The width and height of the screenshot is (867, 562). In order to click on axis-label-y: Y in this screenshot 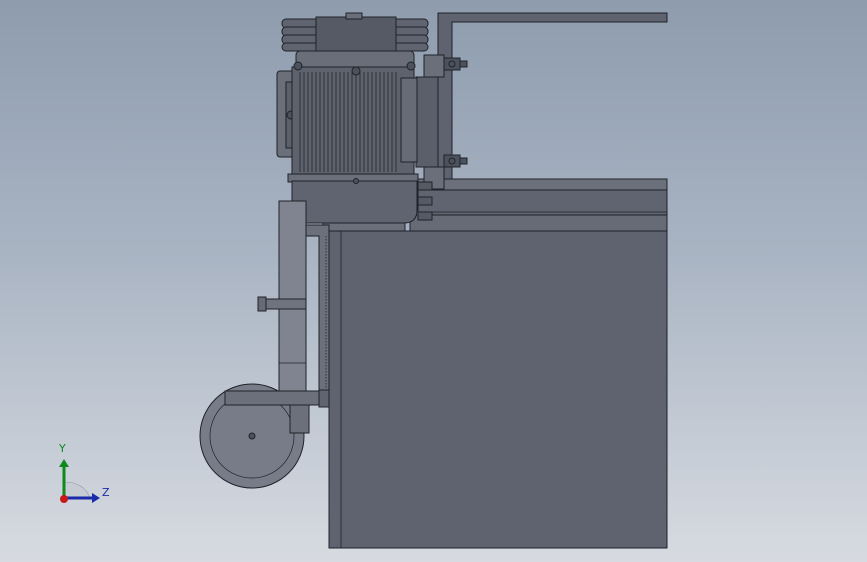, I will do `click(62, 448)`.